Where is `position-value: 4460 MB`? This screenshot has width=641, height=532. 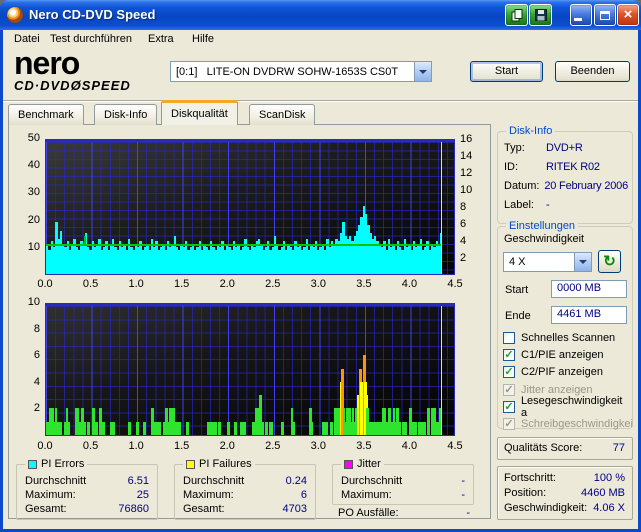
position-value: 4460 MB is located at coordinates (602, 493).